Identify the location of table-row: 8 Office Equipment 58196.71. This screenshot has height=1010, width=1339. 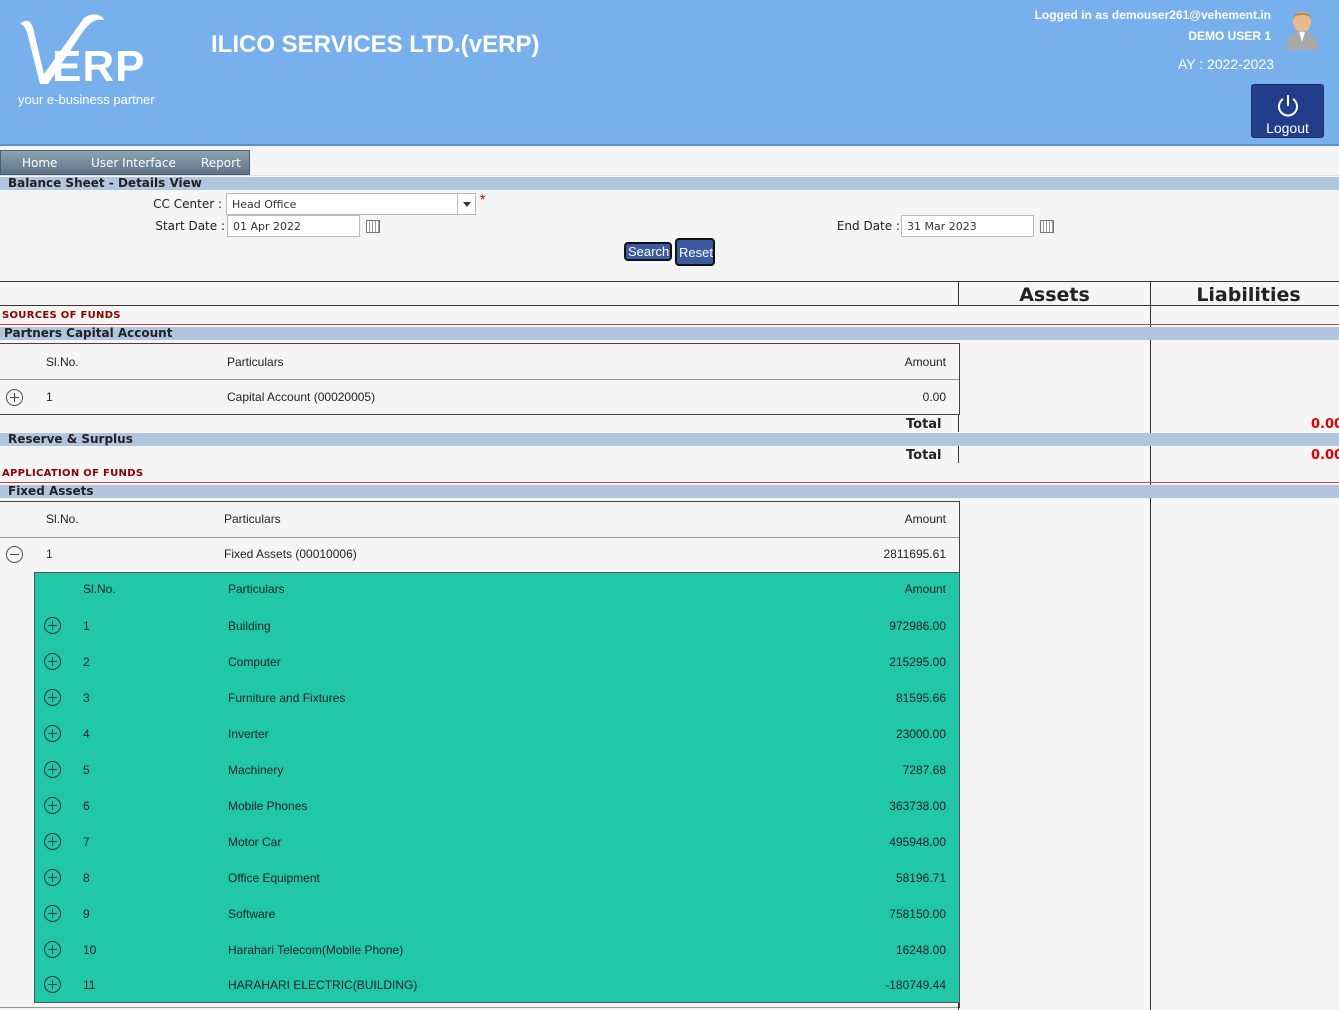
(497, 879).